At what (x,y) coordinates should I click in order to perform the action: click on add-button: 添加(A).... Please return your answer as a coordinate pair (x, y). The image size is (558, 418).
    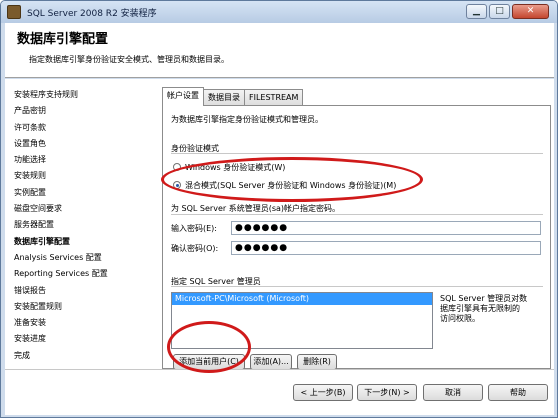
    Looking at the image, I should click on (271, 362).